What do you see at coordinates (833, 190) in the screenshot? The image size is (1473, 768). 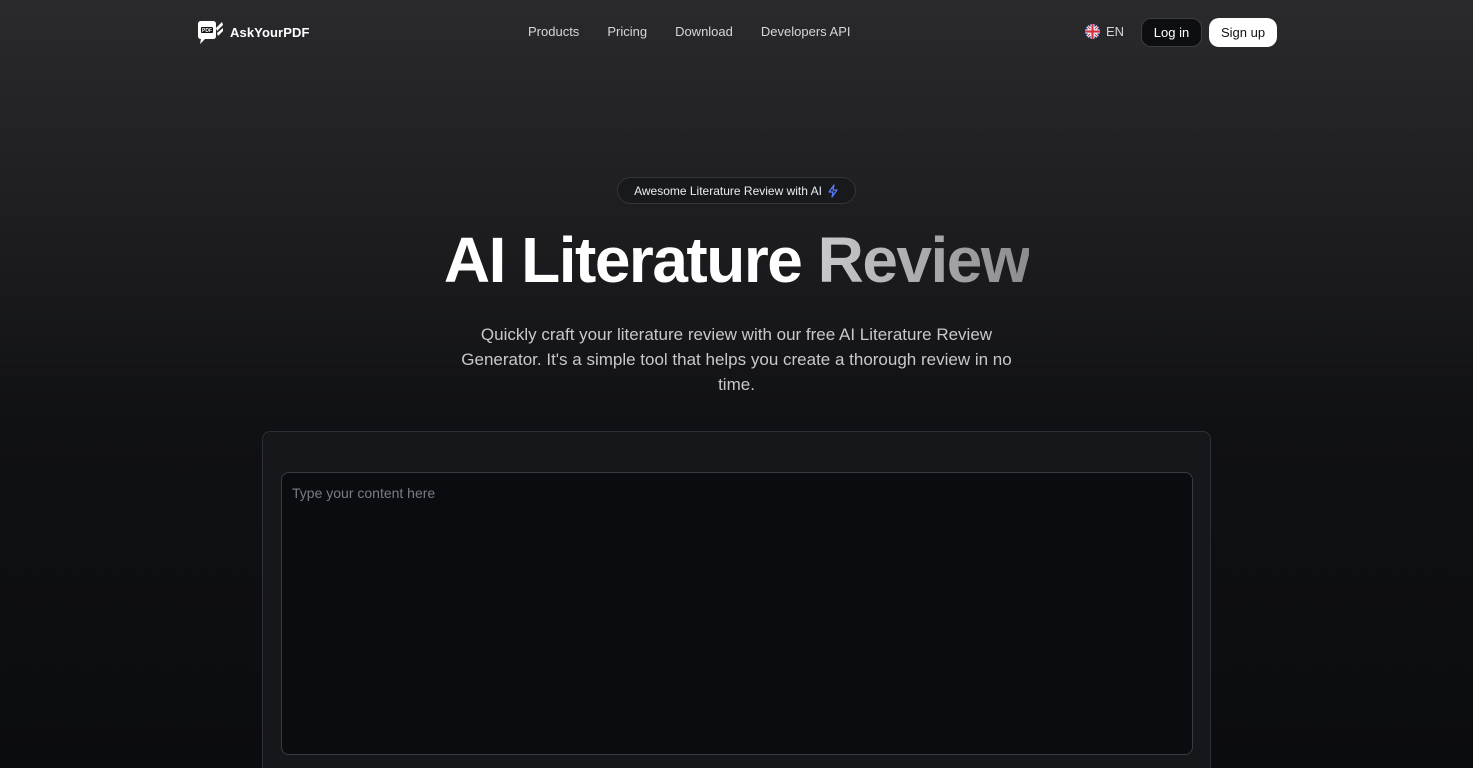 I see `lightning-bolt-icon` at bounding box center [833, 190].